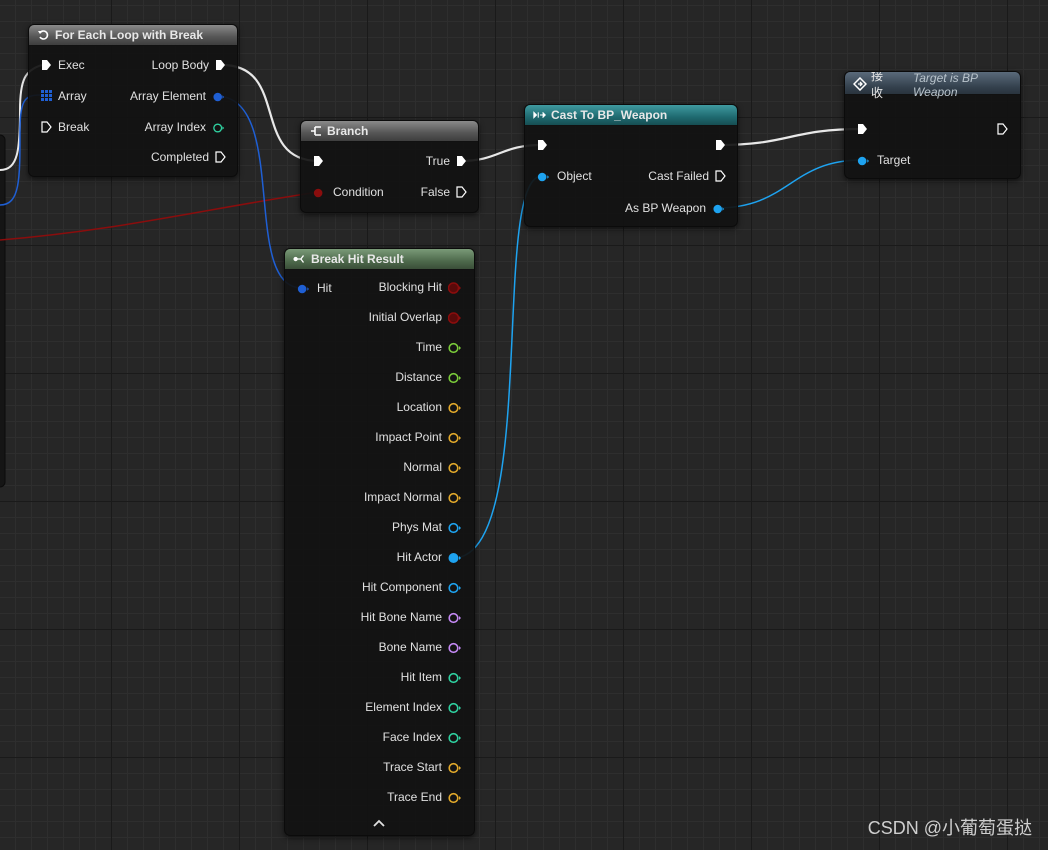 Image resolution: width=1048 pixels, height=850 pixels. Describe the element at coordinates (389, 166) in the screenshot. I see `branch-node: Branch Condition True False` at that location.